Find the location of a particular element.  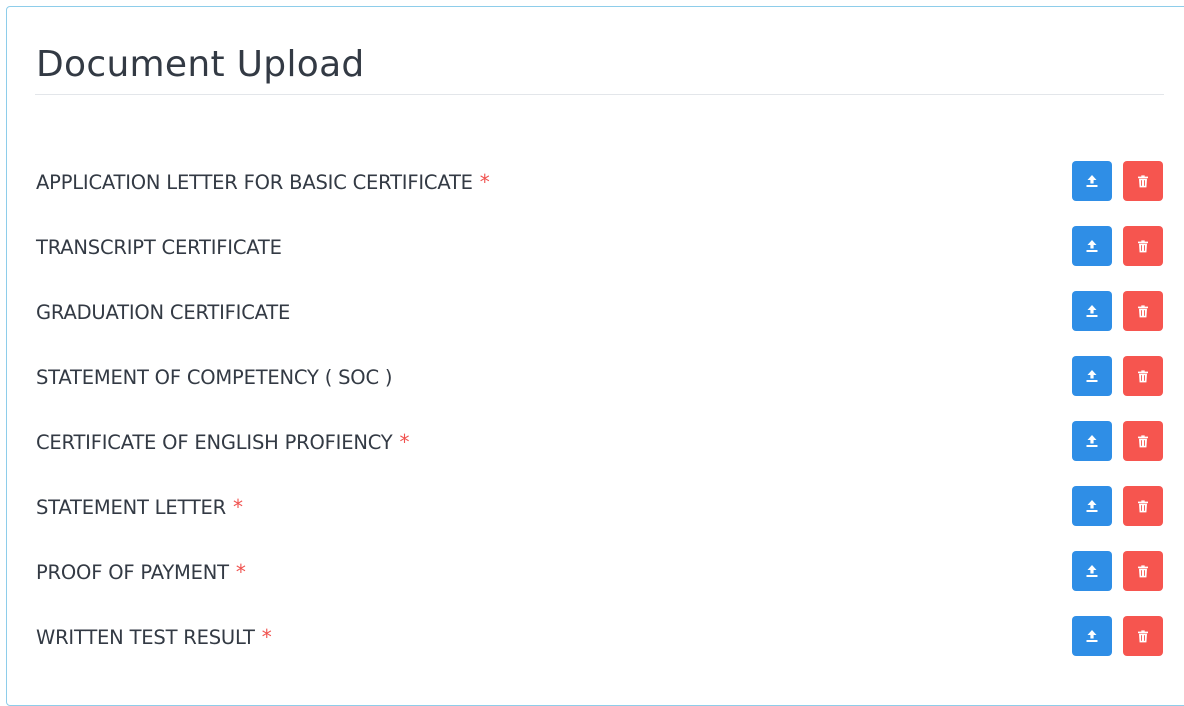

document-row-transcript: TRANSCRIPT CERTIFICATE is located at coordinates (599, 246).